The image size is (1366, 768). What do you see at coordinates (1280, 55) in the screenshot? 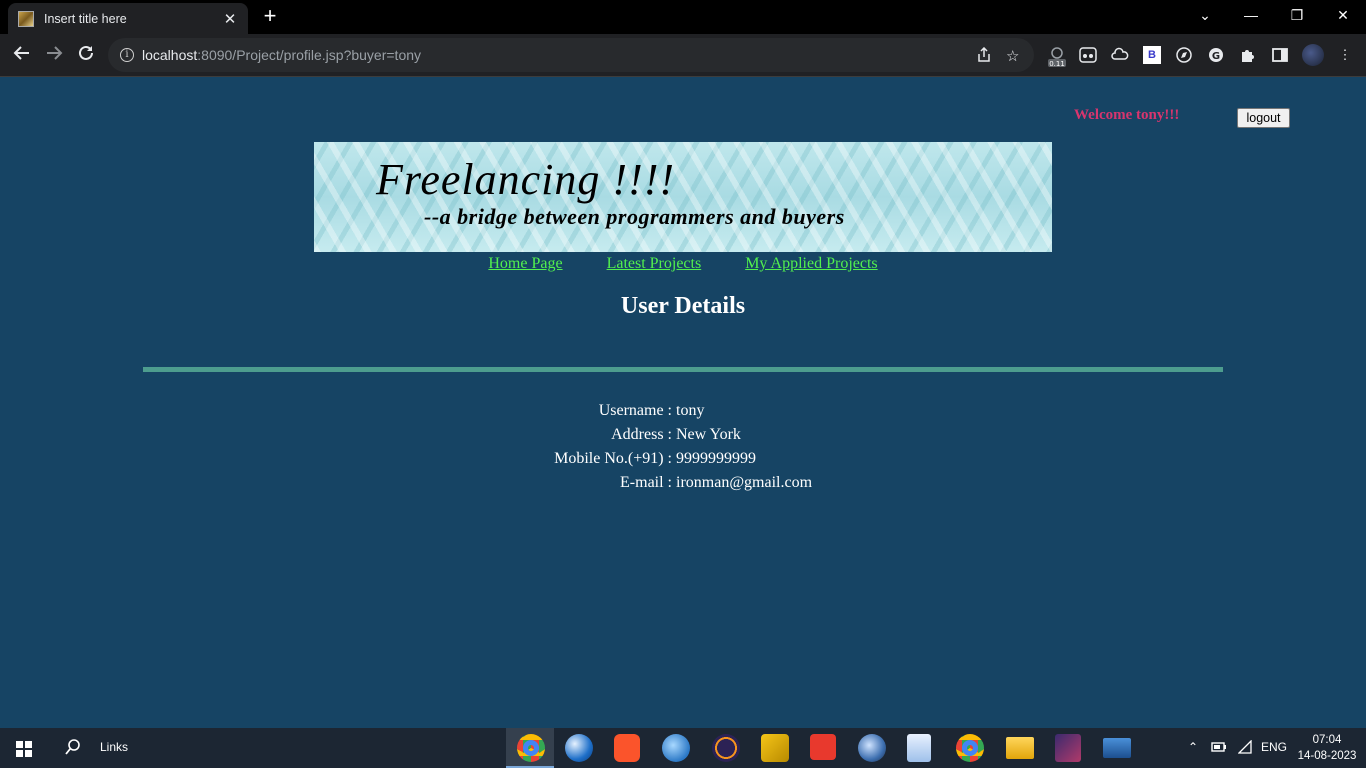
I see `side-panel-icon` at bounding box center [1280, 55].